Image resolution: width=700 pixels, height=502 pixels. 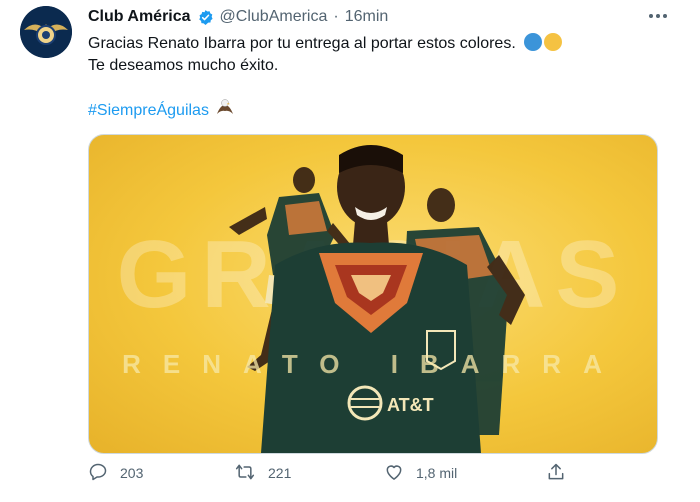 I want to click on like-count: 1,8 mil, so click(x=437, y=473).